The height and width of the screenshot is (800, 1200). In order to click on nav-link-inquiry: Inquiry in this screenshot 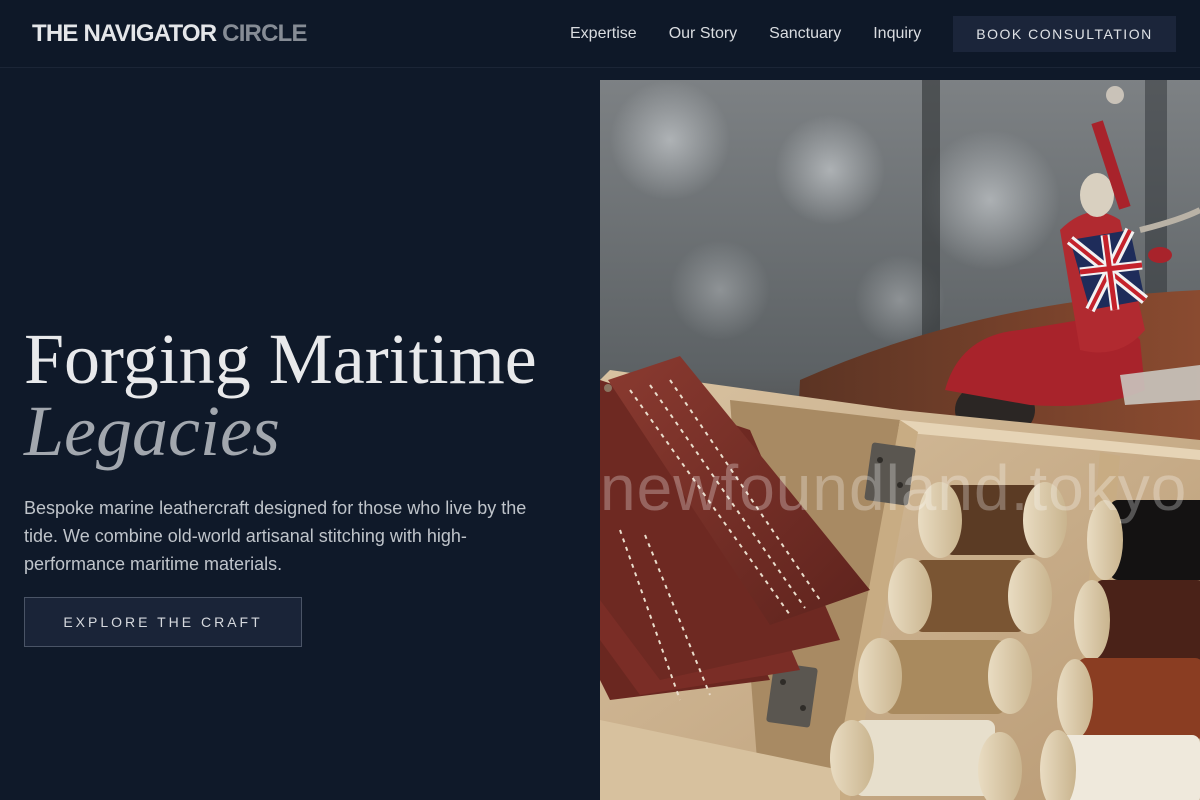, I will do `click(897, 34)`.